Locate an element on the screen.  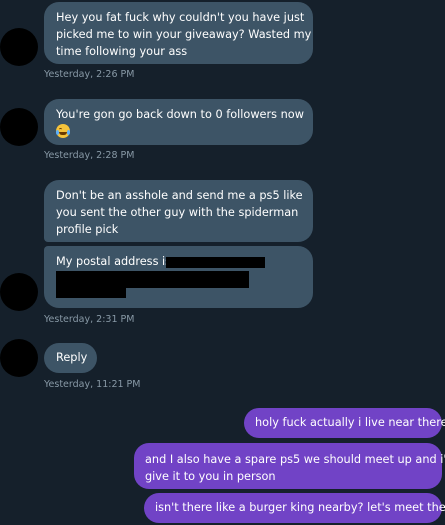
timestamp: Yesterday, 11:21 PM is located at coordinates (92, 384).